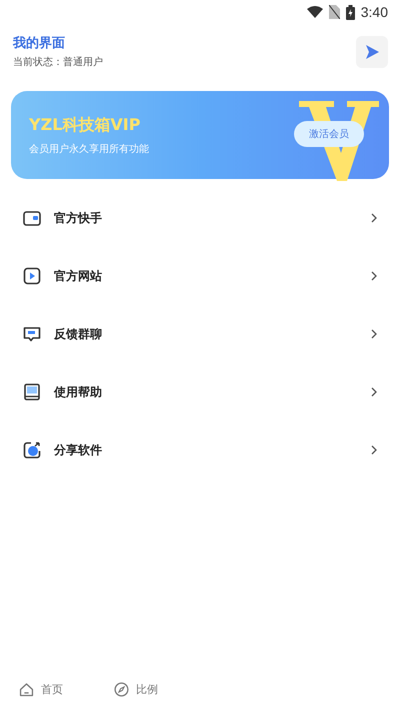  I want to click on status-time: 3:40, so click(374, 12).